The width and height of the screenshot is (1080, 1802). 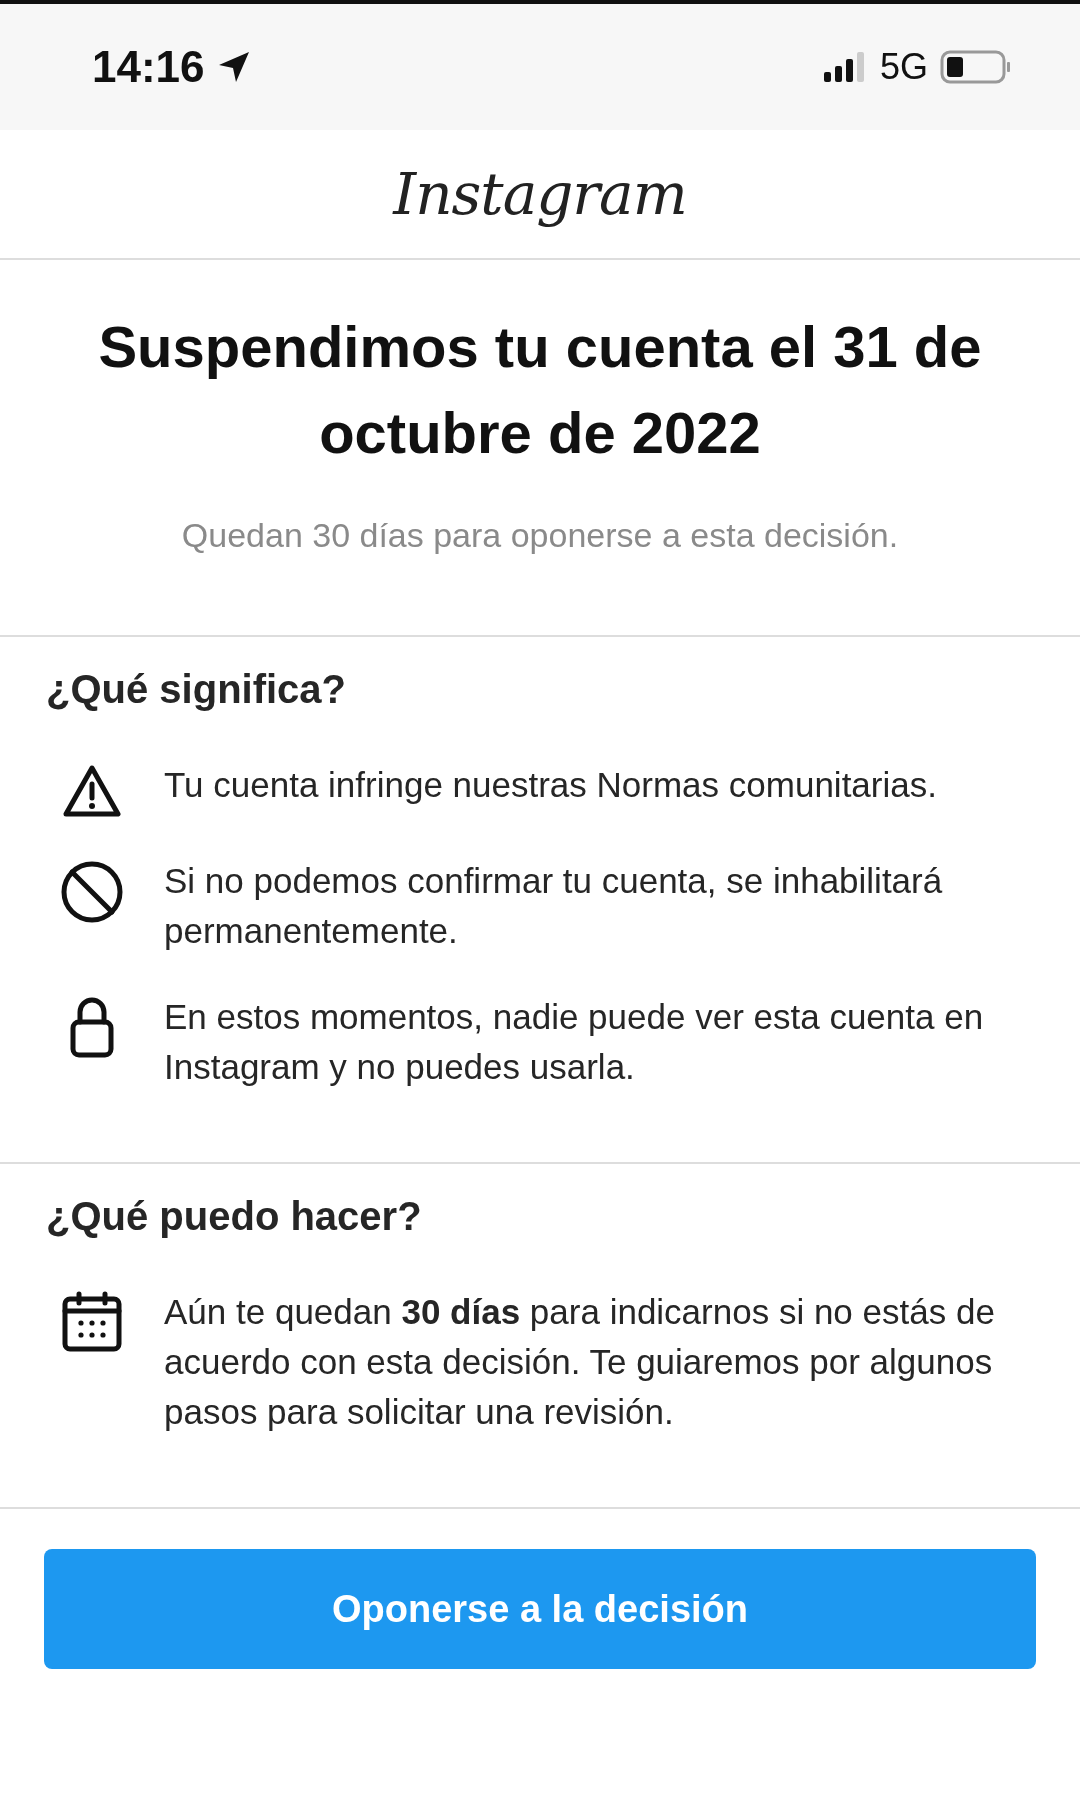 What do you see at coordinates (92, 892) in the screenshot?
I see `blocked-icon` at bounding box center [92, 892].